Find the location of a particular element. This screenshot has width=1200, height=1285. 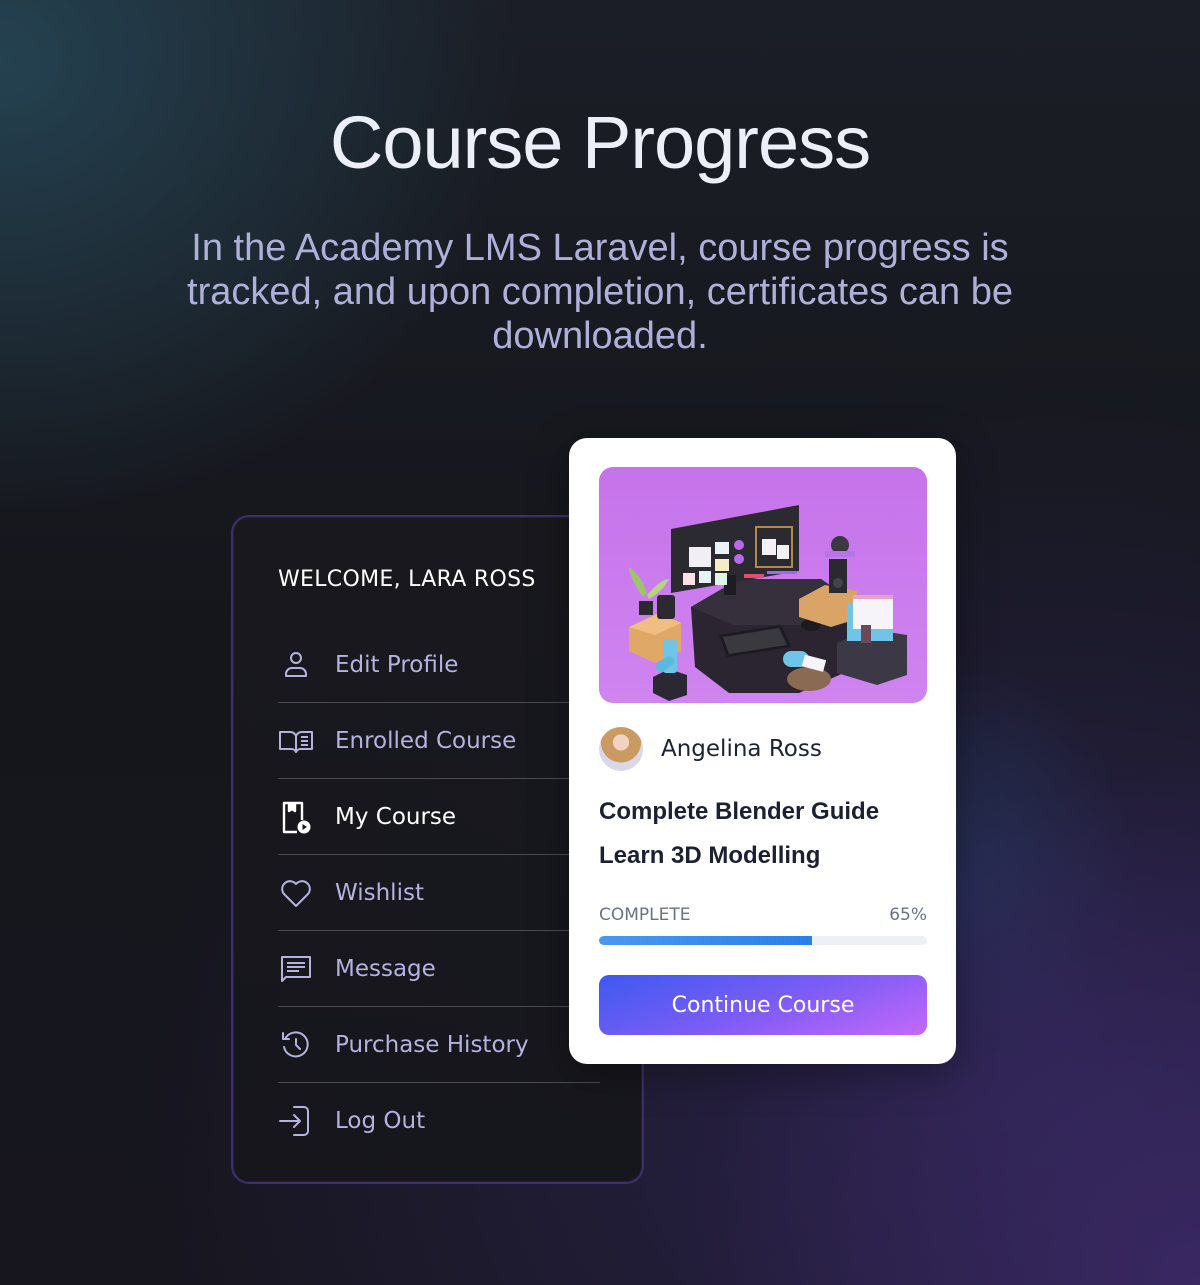

instructor: Angelina Ross is located at coordinates (710, 749).